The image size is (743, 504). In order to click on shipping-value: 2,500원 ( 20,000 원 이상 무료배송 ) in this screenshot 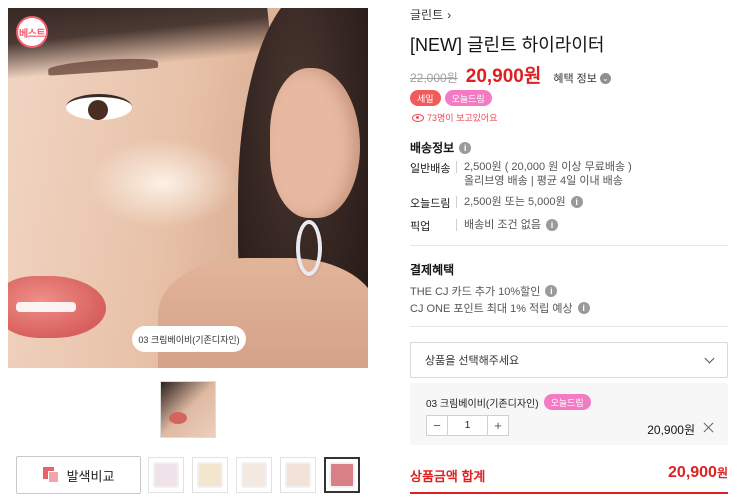, I will do `click(548, 167)`.